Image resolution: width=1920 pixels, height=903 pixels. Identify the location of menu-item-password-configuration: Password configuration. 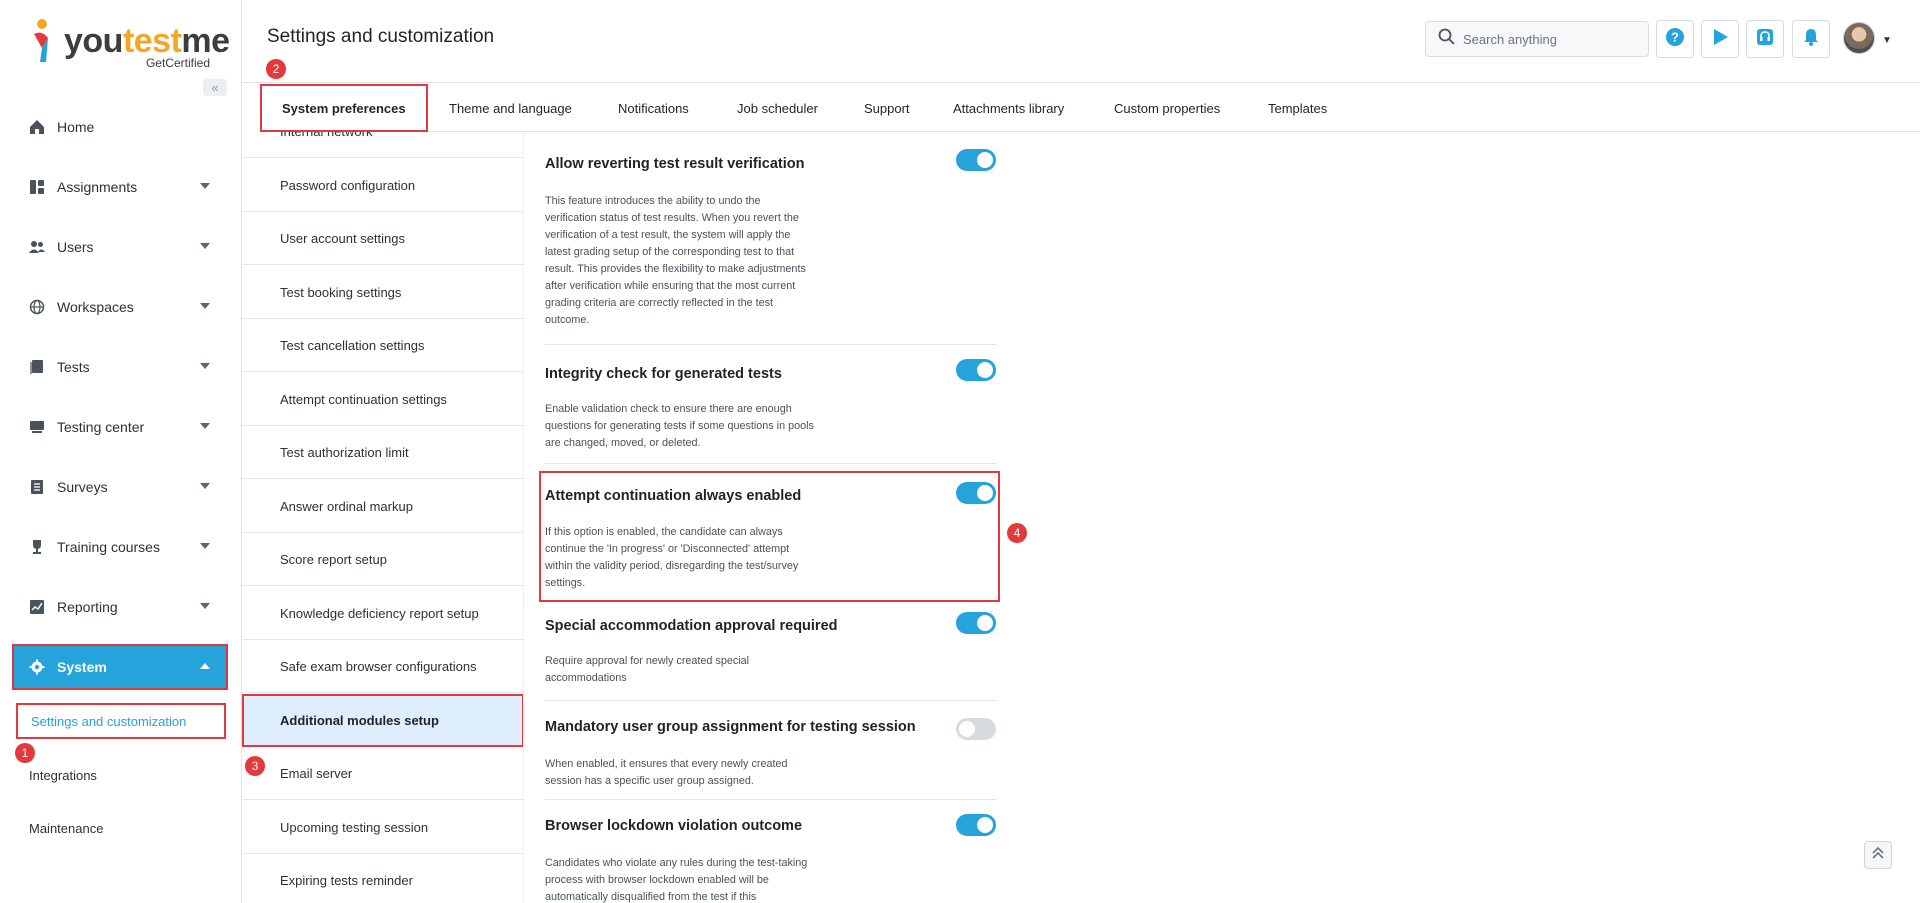
(382, 185).